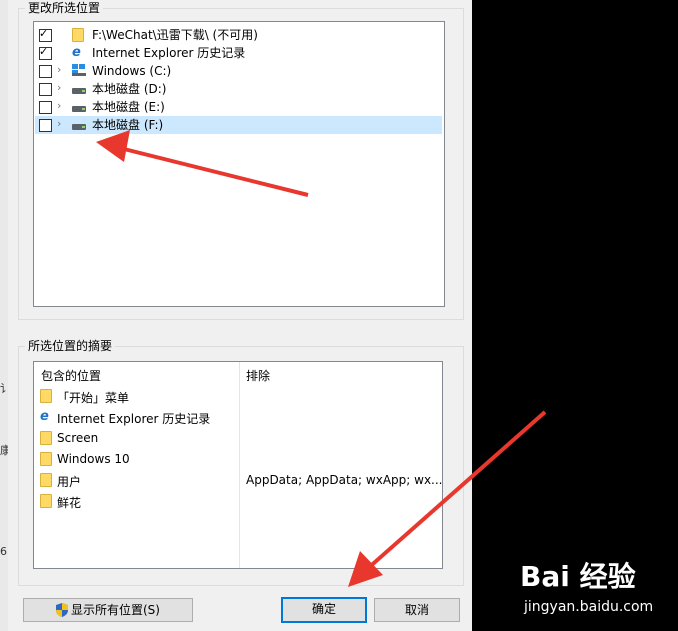  Describe the element at coordinates (589, 607) in the screenshot. I see `watermark-url: jingyan.baidu.com` at that location.